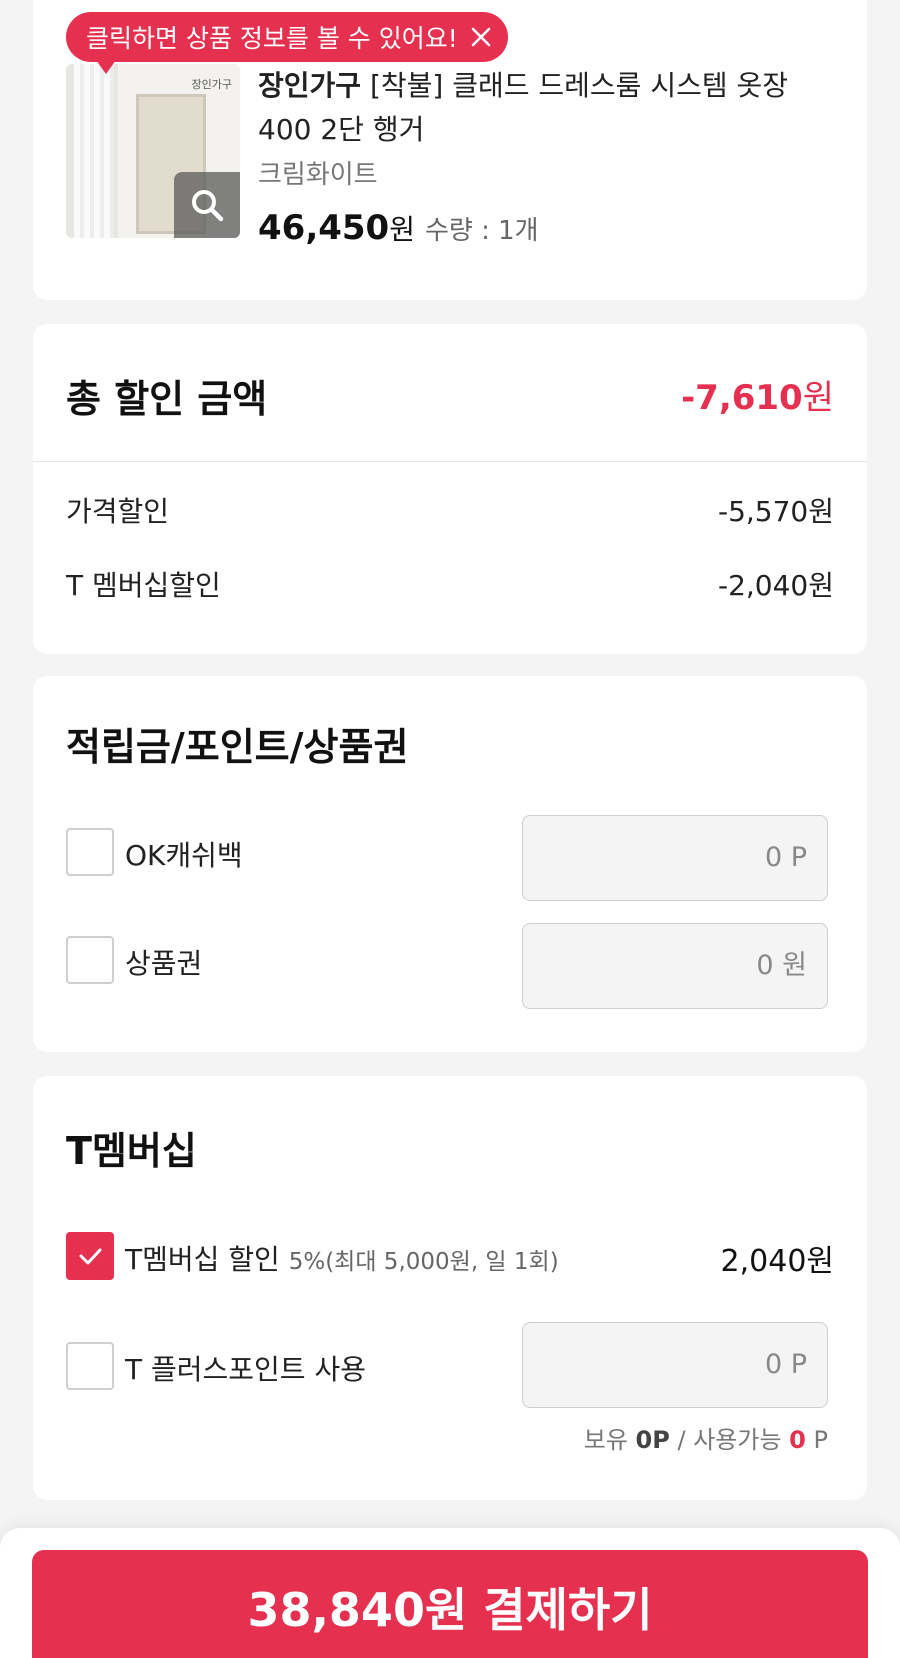  I want to click on price-discount-label: 가격할인, so click(118, 511).